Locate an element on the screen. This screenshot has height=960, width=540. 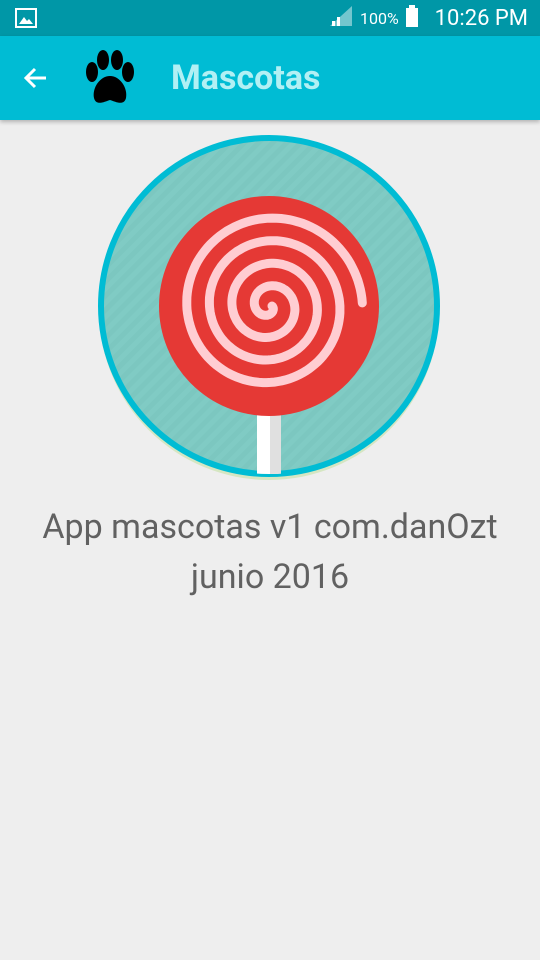
about-info: App mascotas v1 com.danOzt junio 2016 is located at coordinates (270, 552).